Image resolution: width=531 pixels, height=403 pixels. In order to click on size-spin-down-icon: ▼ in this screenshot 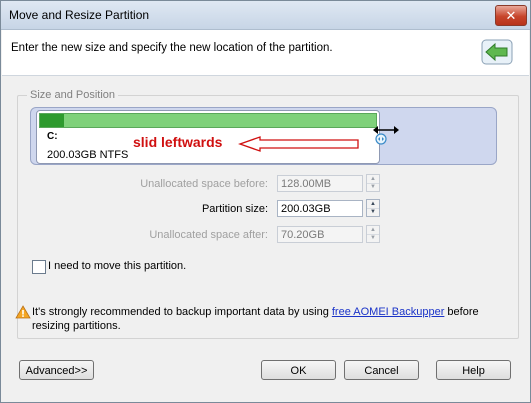, I will do `click(373, 212)`.